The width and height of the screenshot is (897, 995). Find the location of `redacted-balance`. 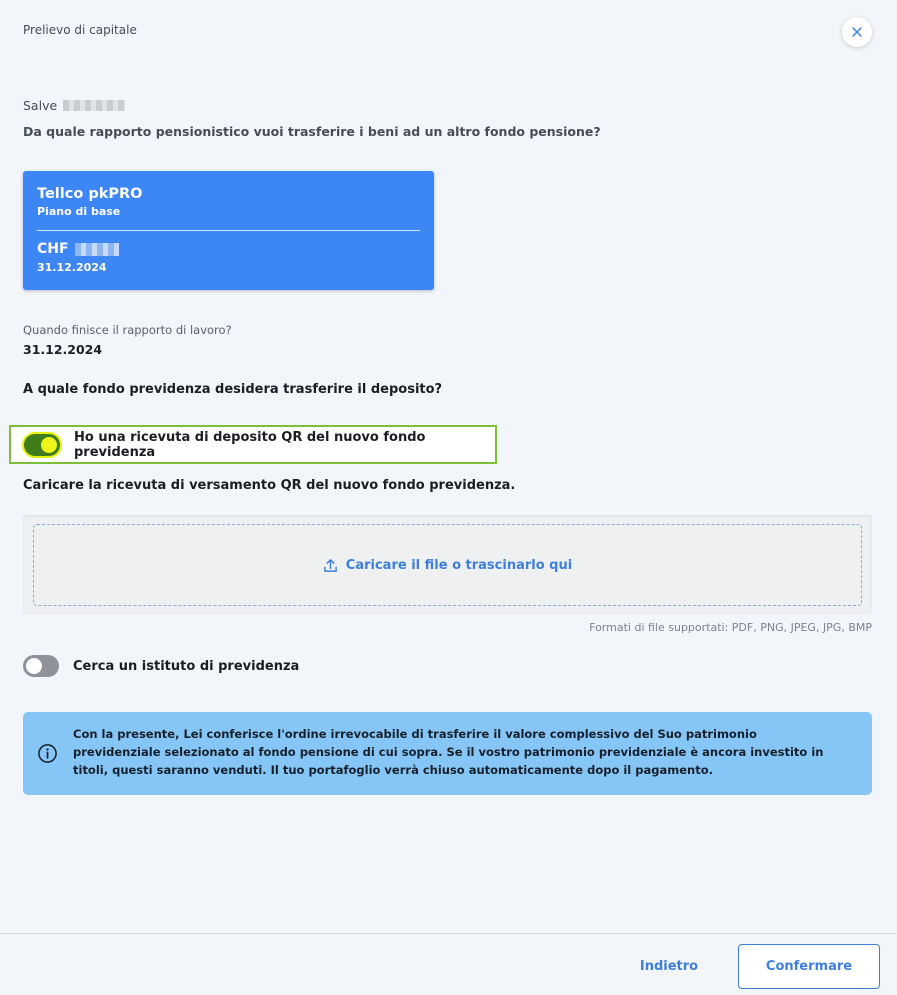

redacted-balance is located at coordinates (96, 249).